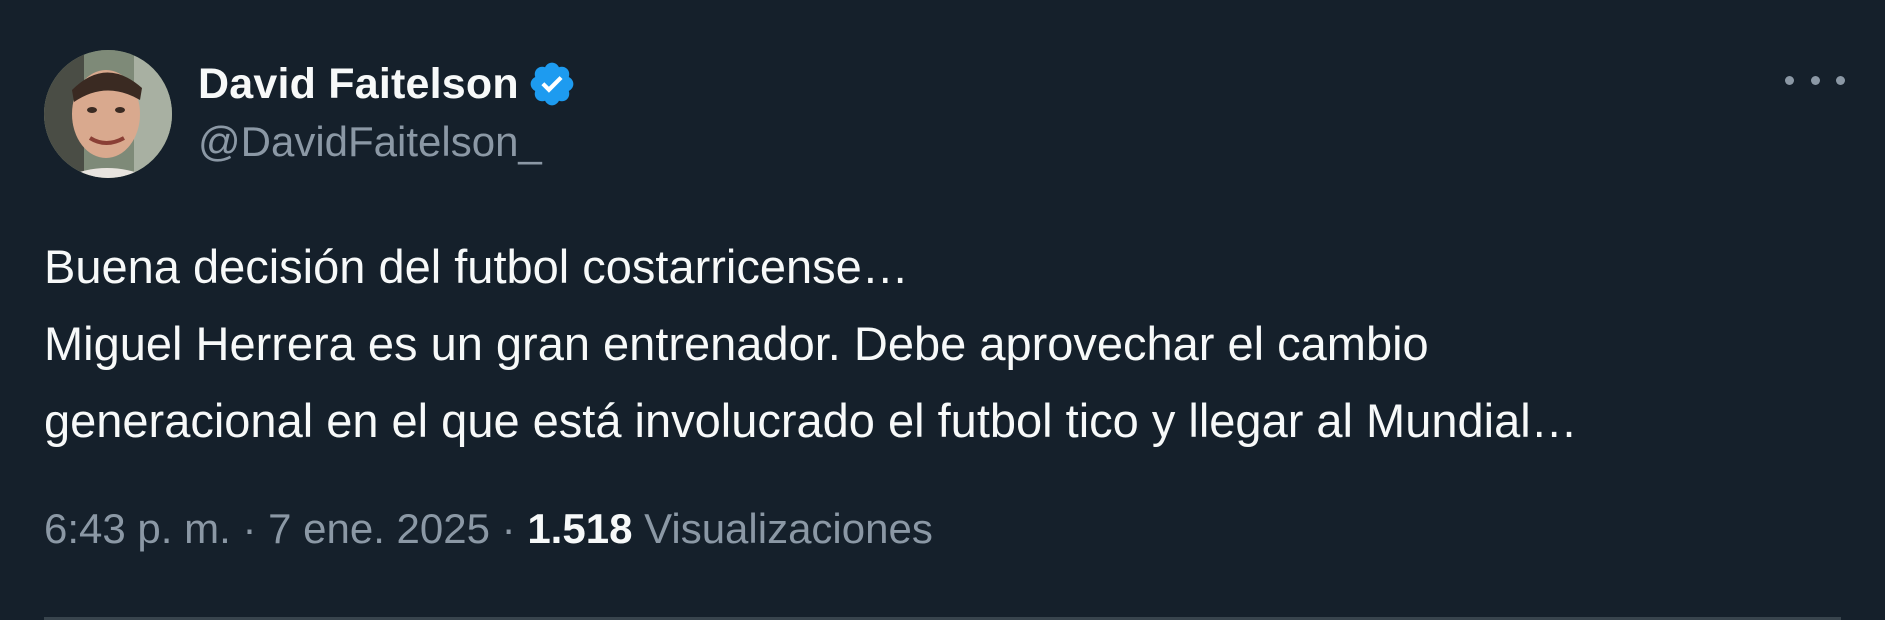 The width and height of the screenshot is (1885, 620). Describe the element at coordinates (379, 528) in the screenshot. I see `tweet-date: 7 ene. 2025` at that location.